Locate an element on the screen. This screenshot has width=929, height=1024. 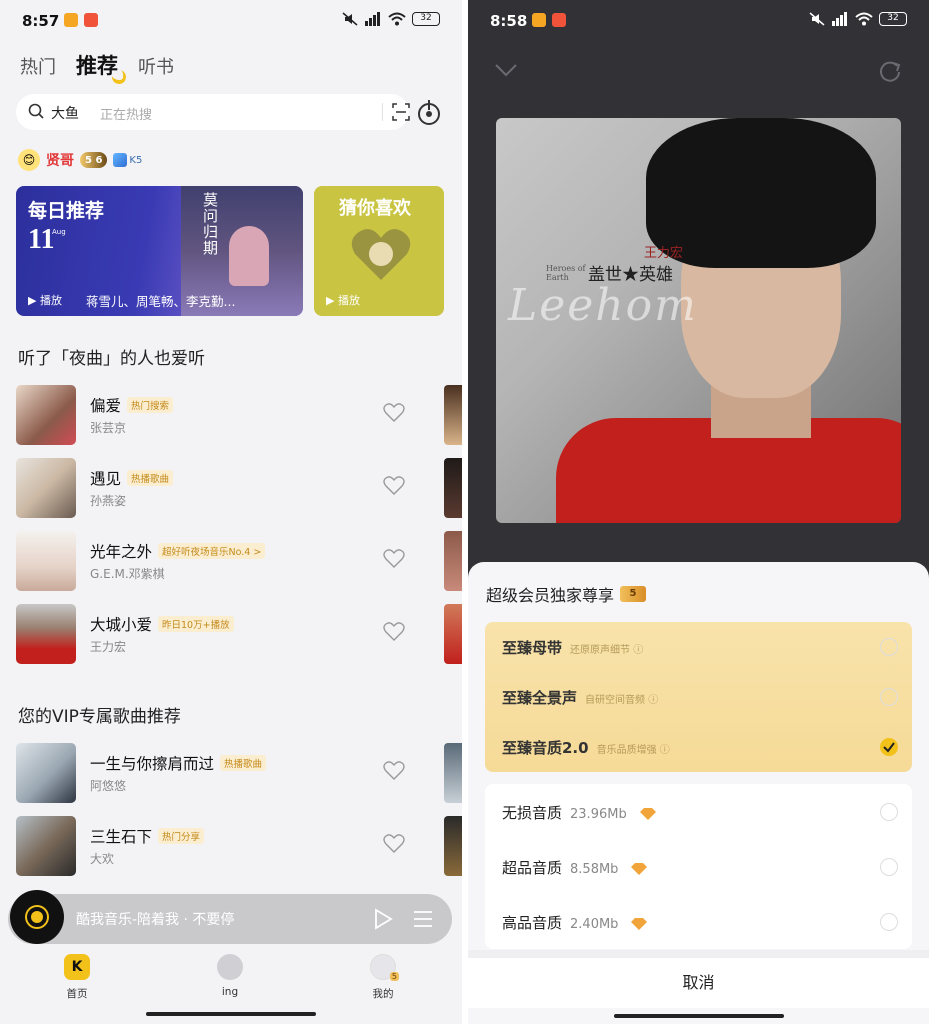
daily-title: 每日推荐 is located at coordinates (66, 211).